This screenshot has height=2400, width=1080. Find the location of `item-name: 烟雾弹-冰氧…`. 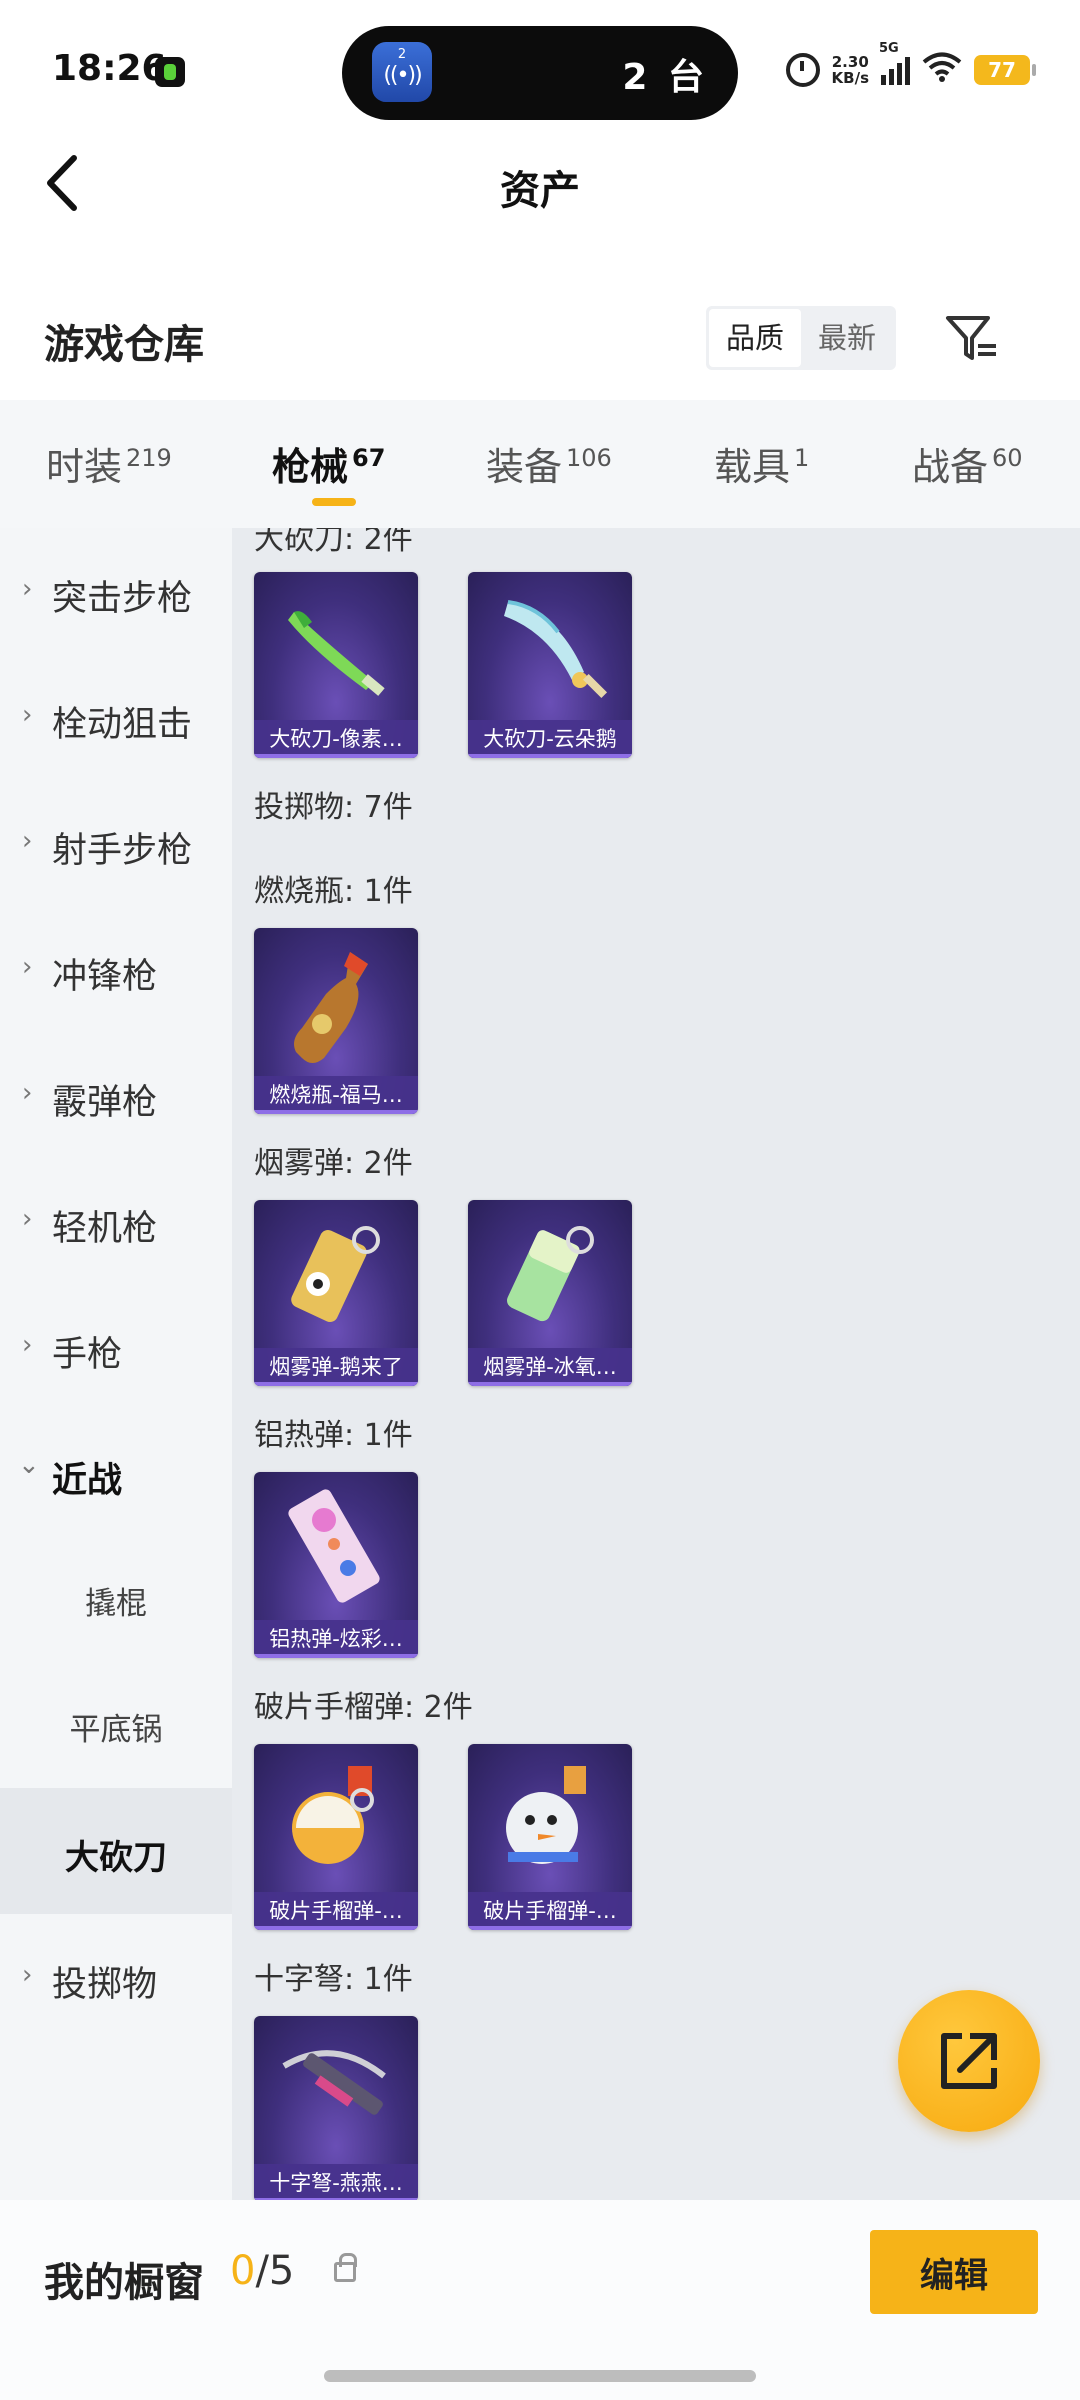

item-name: 烟雾弹-冰氧… is located at coordinates (550, 1367).